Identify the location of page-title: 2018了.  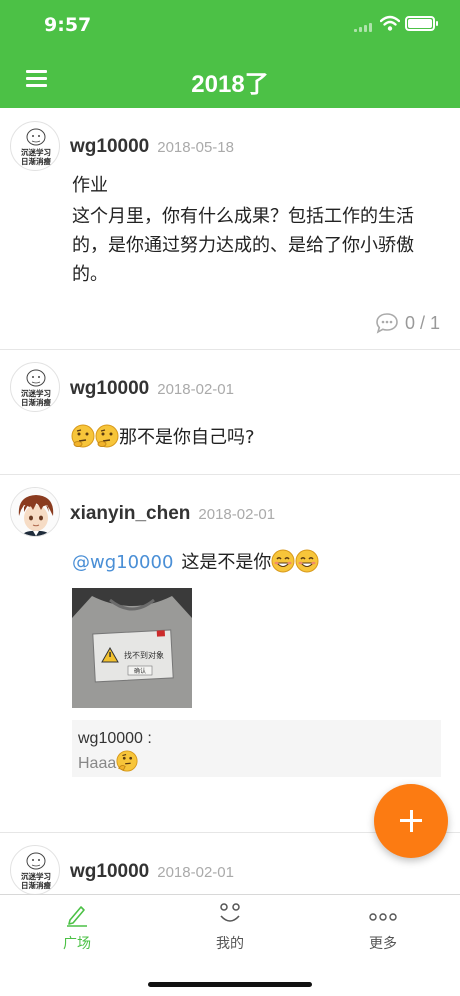
(230, 84).